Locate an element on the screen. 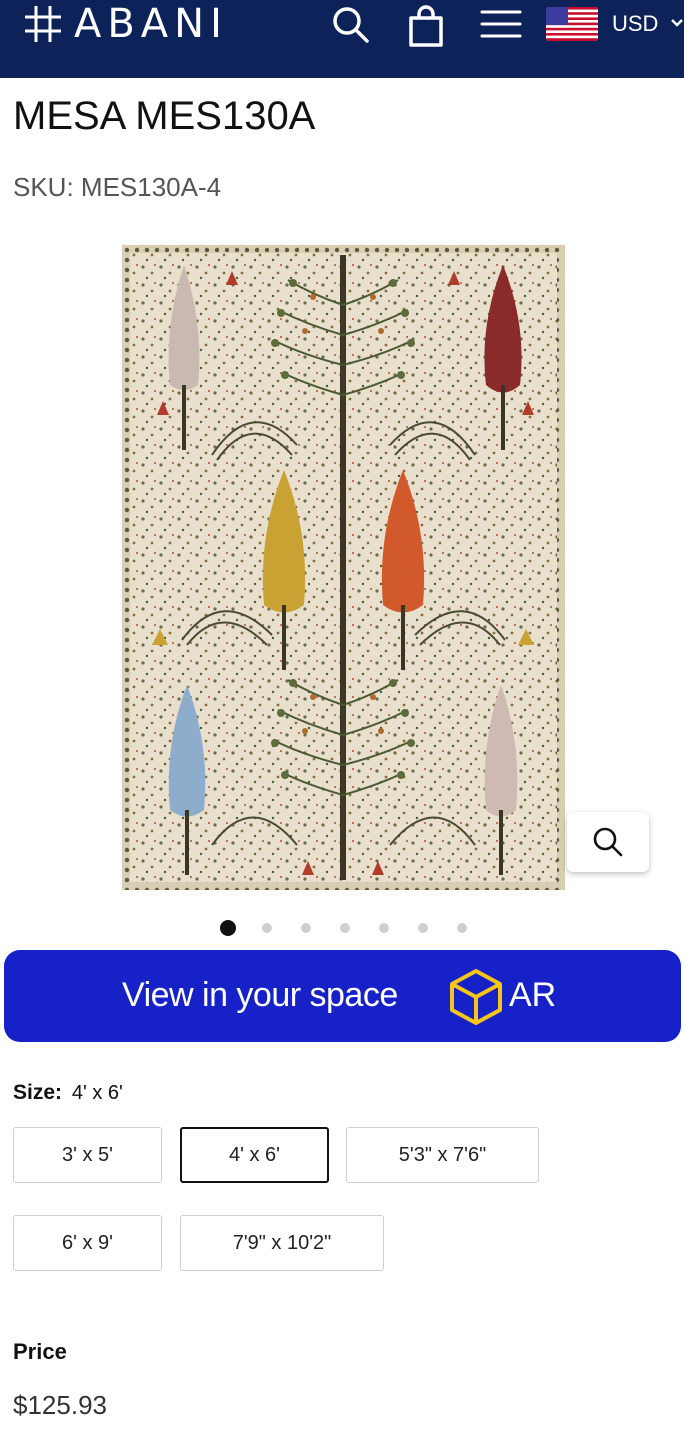  size-selected-value: 4' x 6' is located at coordinates (97, 1093).